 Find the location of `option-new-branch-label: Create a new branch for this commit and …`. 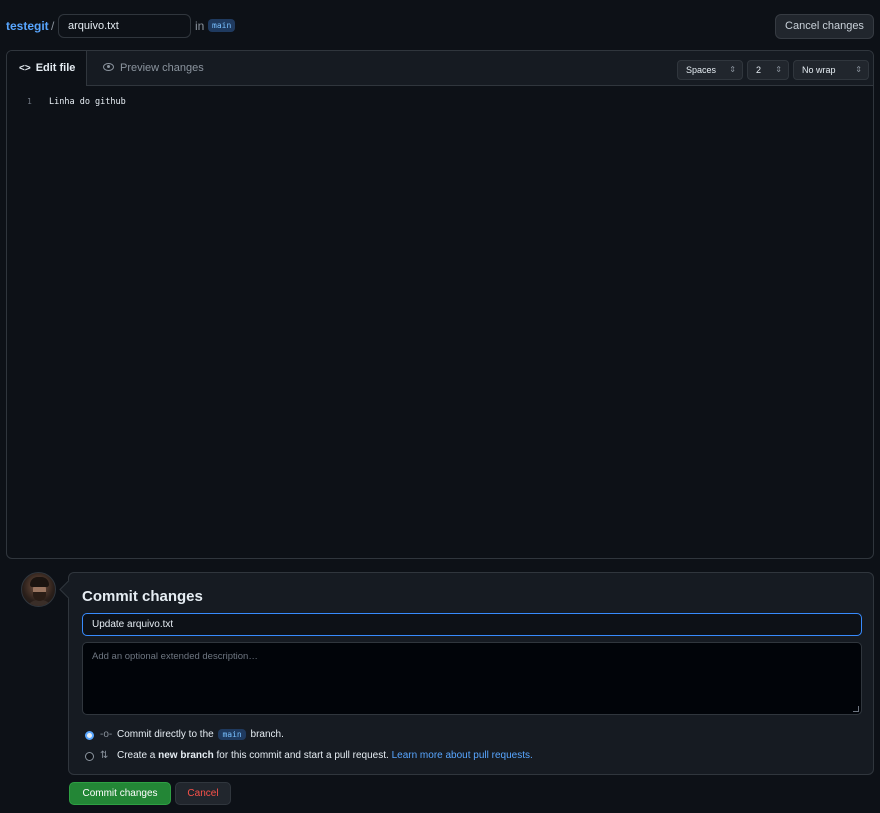

option-new-branch-label: Create a new branch for this commit and … is located at coordinates (325, 755).